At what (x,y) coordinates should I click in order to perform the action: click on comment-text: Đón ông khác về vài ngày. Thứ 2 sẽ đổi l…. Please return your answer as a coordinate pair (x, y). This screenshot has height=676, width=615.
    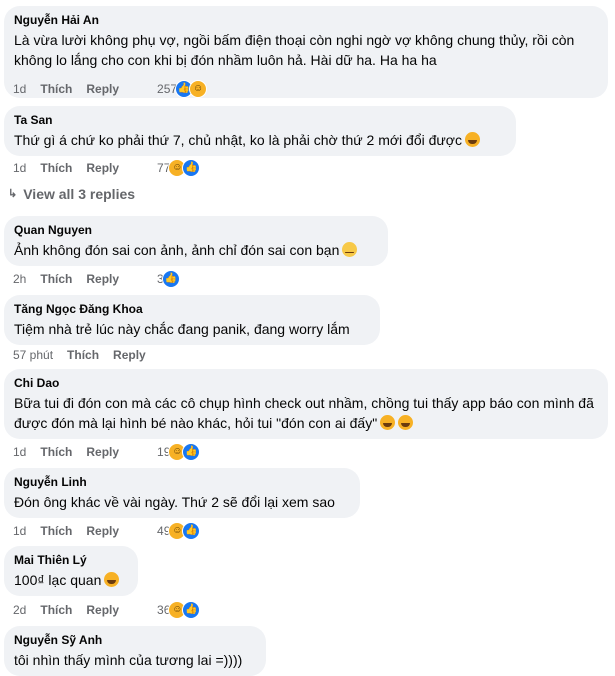
    Looking at the image, I should click on (174, 502).